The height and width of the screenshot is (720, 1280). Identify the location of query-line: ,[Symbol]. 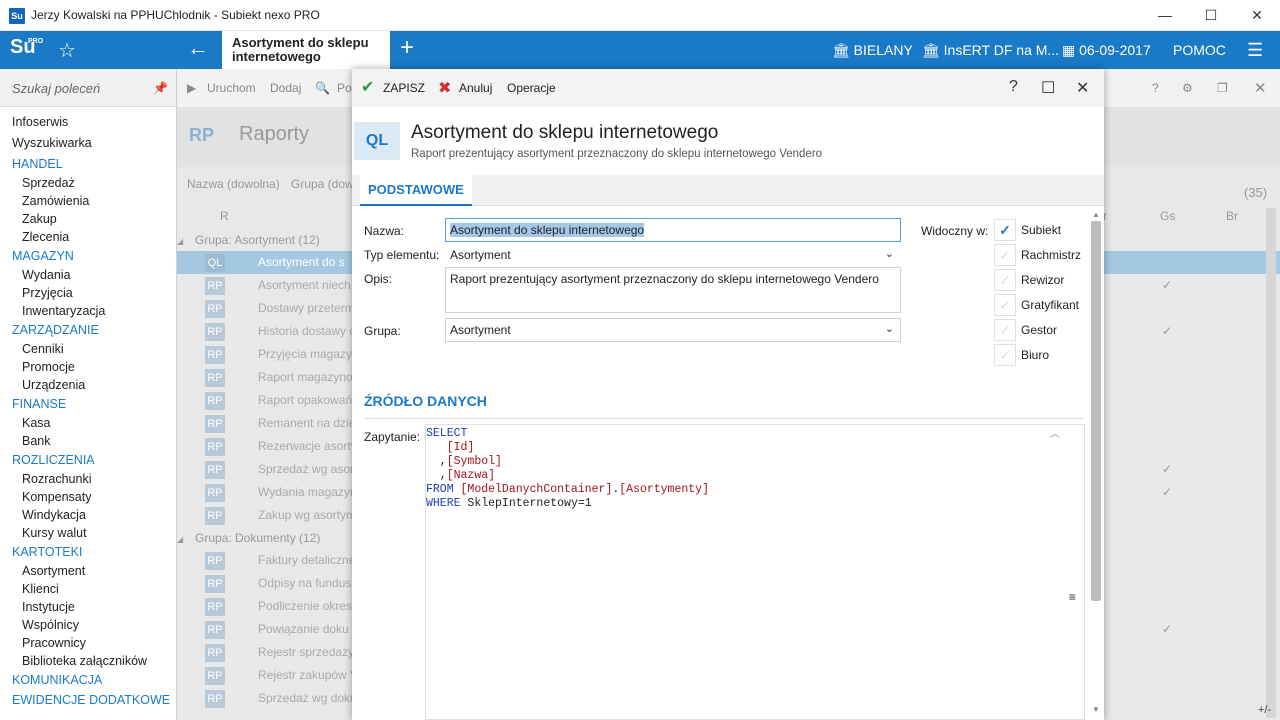
(755, 462).